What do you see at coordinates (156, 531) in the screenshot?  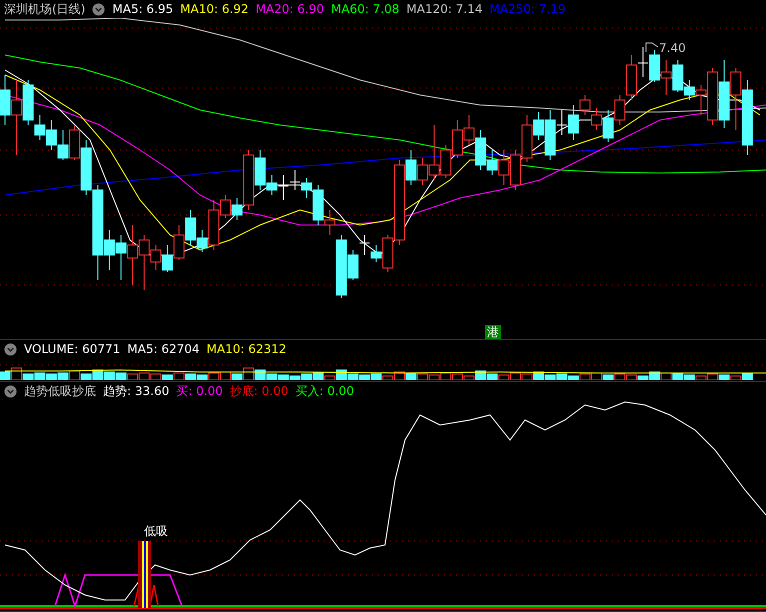 I see `signal-label: 低吸` at bounding box center [156, 531].